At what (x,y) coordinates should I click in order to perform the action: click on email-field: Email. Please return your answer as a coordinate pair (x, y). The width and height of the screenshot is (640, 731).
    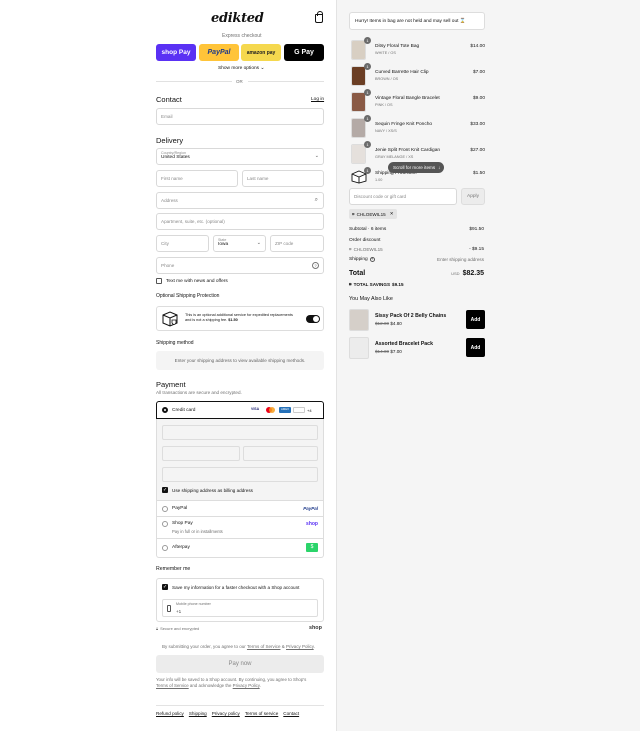
    Looking at the image, I should click on (240, 116).